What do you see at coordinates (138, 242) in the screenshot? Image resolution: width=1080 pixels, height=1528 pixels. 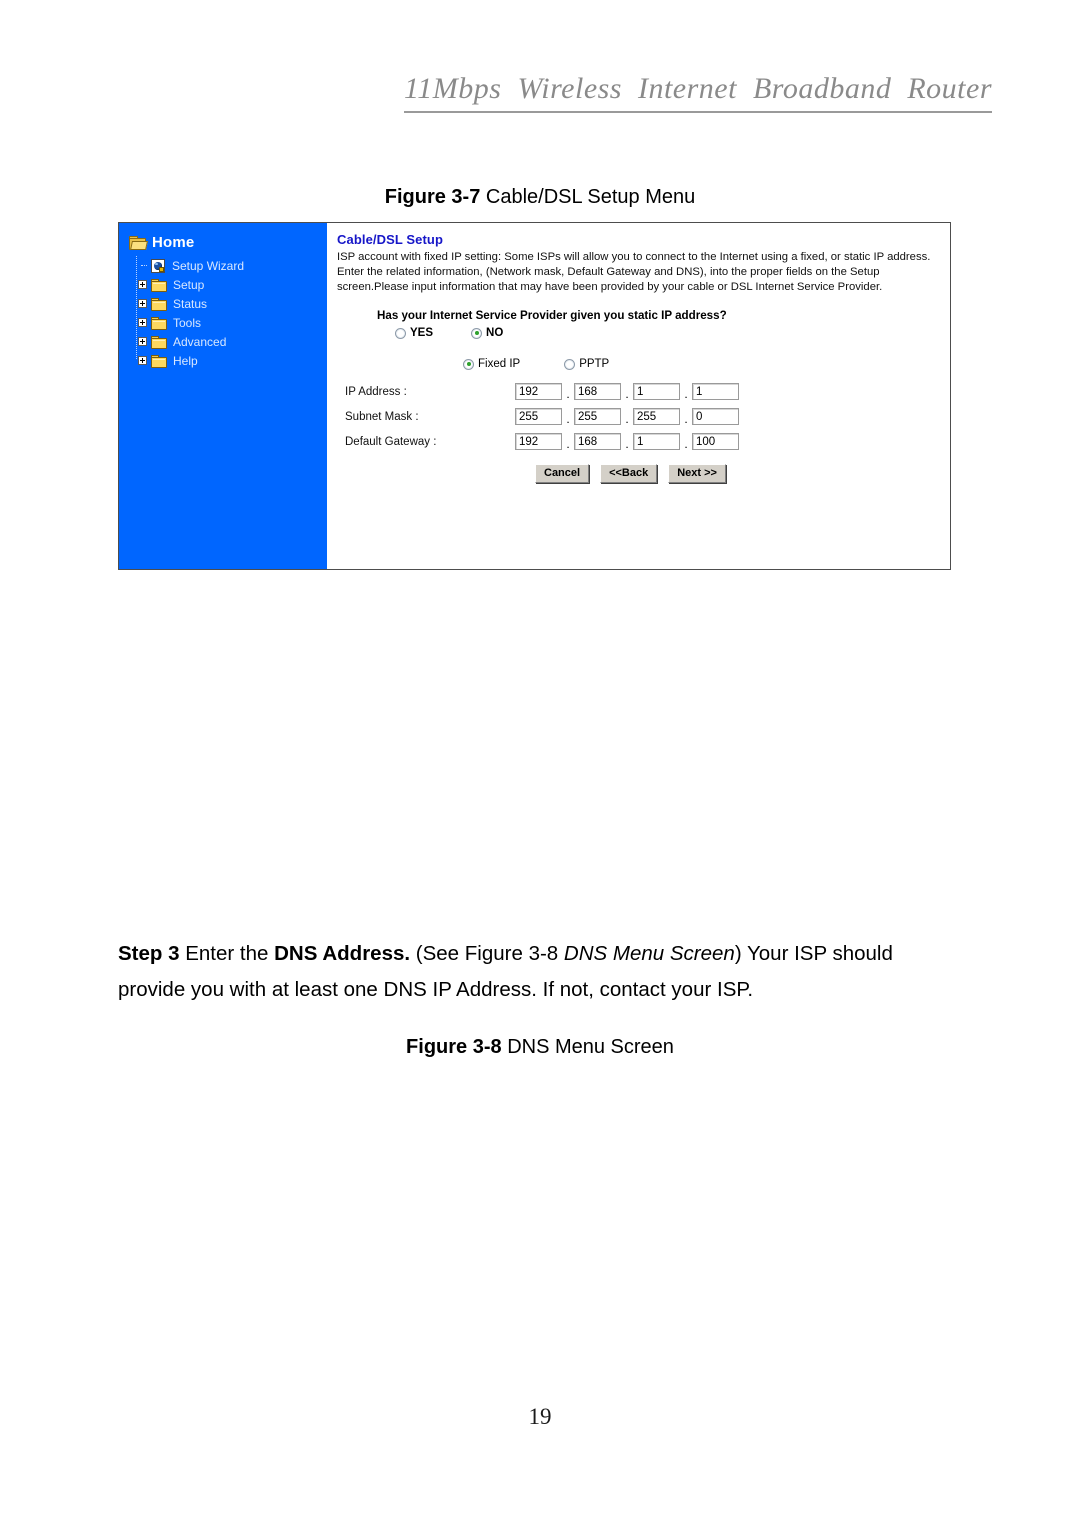 I see `open-folder-icon` at bounding box center [138, 242].